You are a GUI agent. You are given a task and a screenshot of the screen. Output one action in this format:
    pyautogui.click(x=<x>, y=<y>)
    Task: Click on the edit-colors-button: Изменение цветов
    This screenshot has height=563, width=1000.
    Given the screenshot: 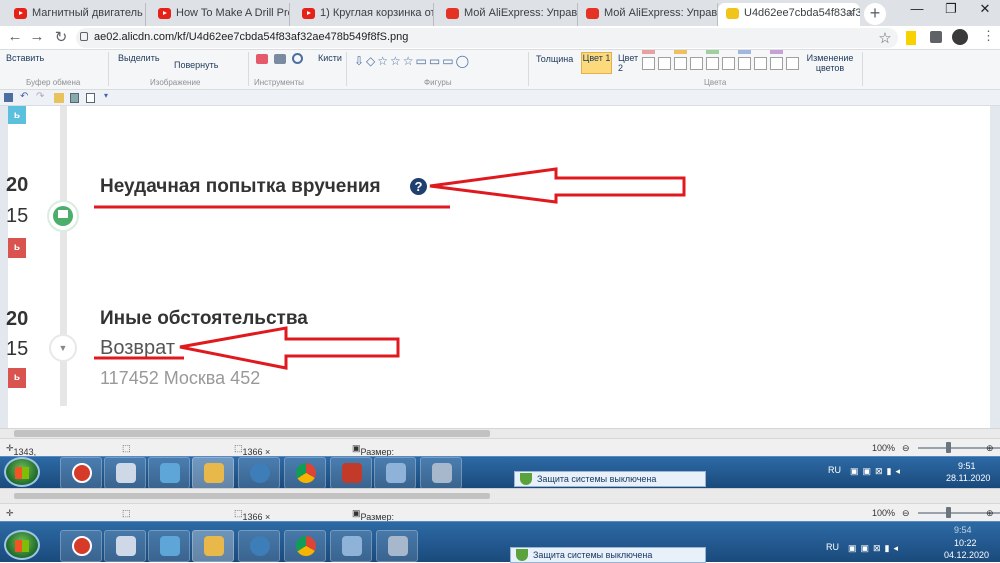 What is the action you would take?
    pyautogui.click(x=830, y=63)
    